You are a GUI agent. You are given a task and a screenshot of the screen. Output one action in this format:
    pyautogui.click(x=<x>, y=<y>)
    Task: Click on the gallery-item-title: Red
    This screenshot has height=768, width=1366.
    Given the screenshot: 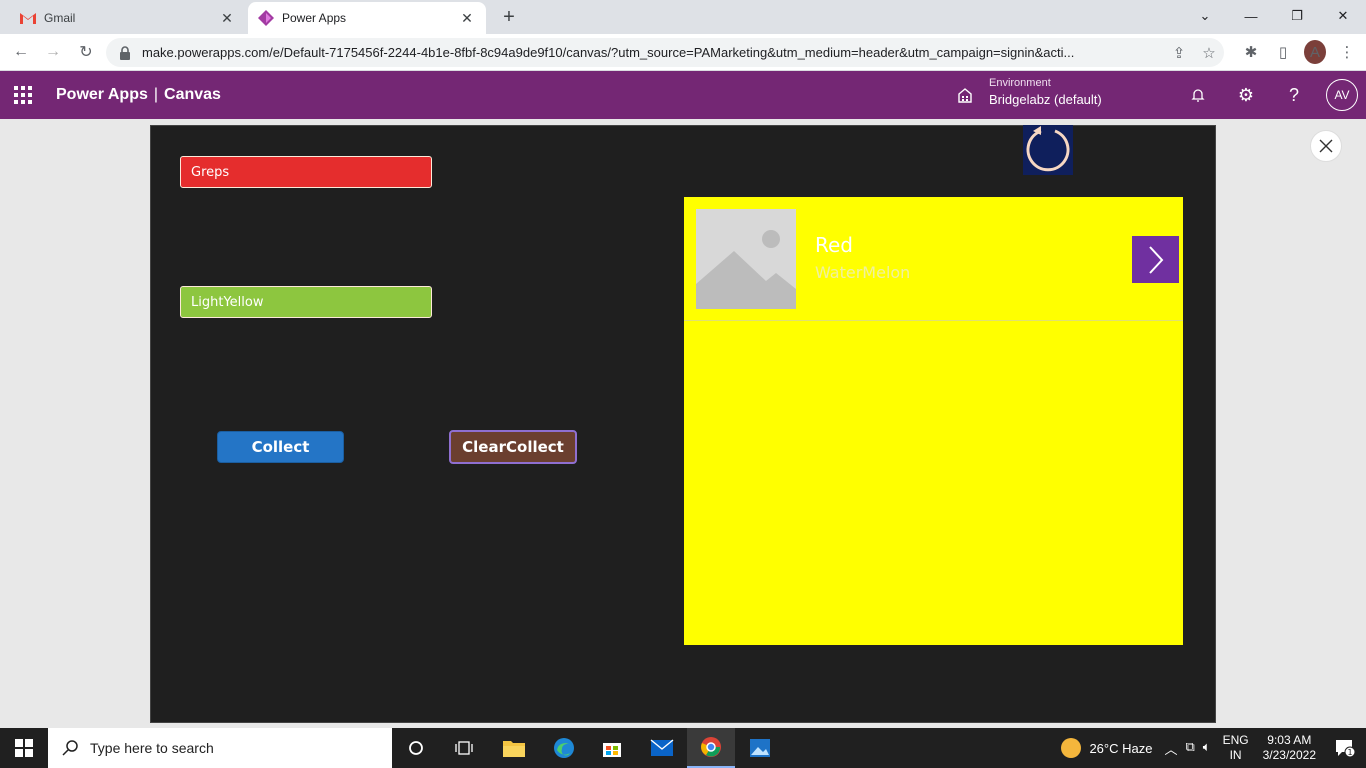 What is the action you would take?
    pyautogui.click(x=834, y=245)
    